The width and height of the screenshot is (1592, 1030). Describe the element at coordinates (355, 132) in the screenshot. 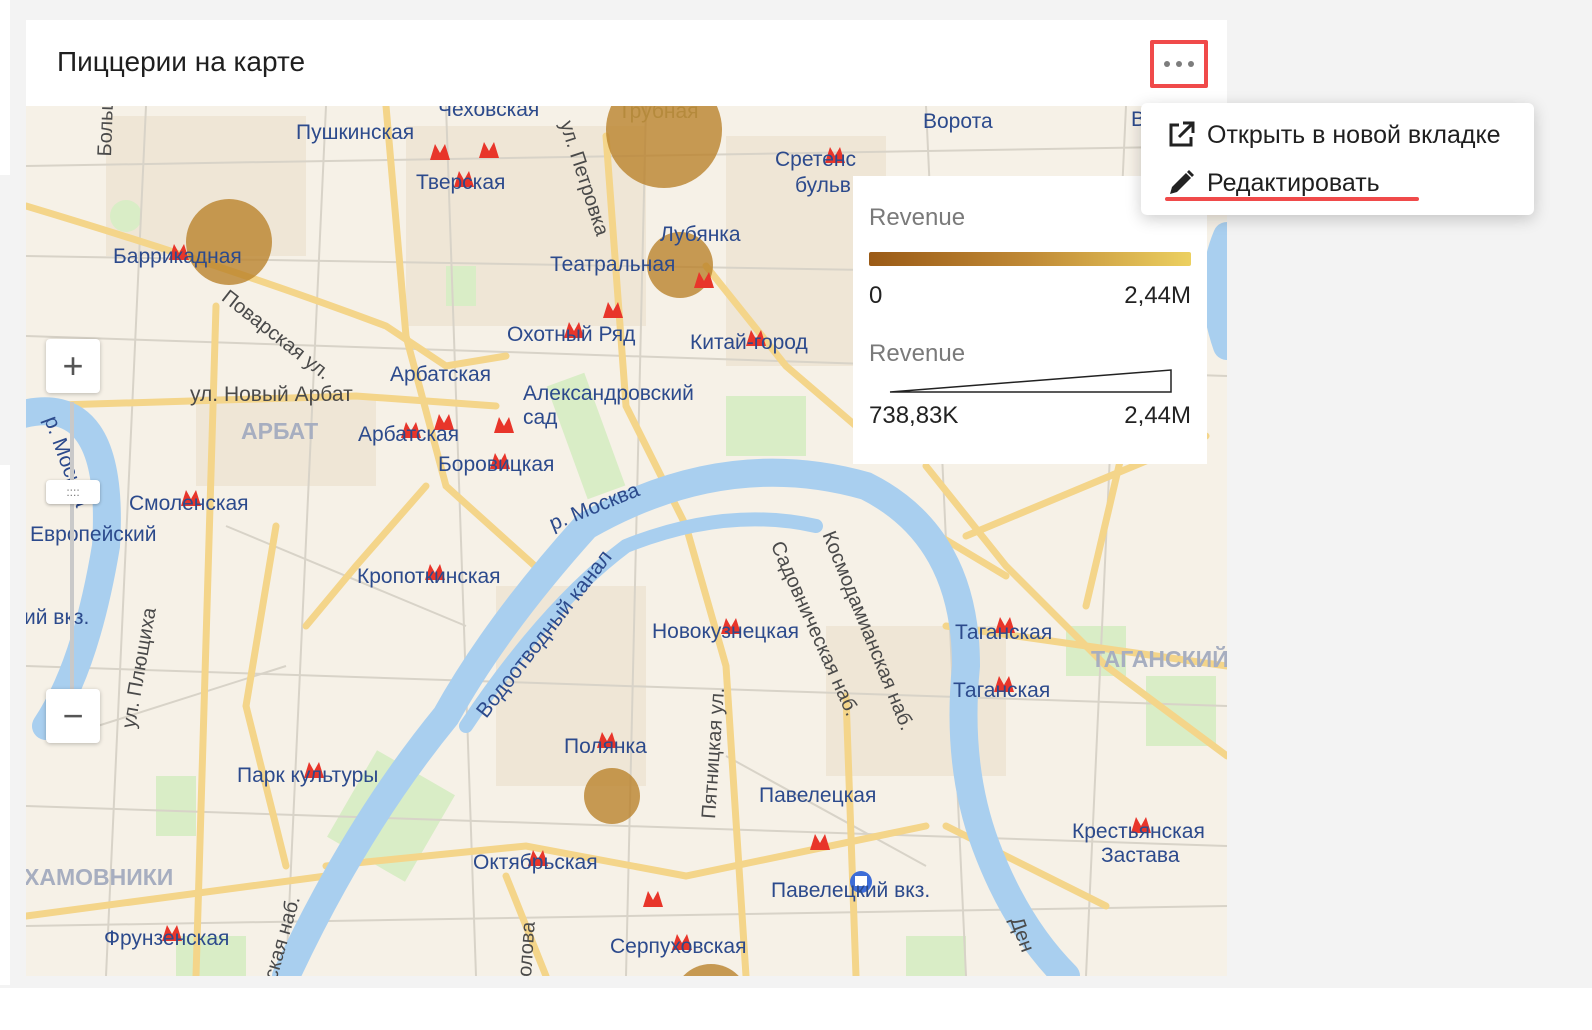

I see `map-label: Пушкинская` at that location.